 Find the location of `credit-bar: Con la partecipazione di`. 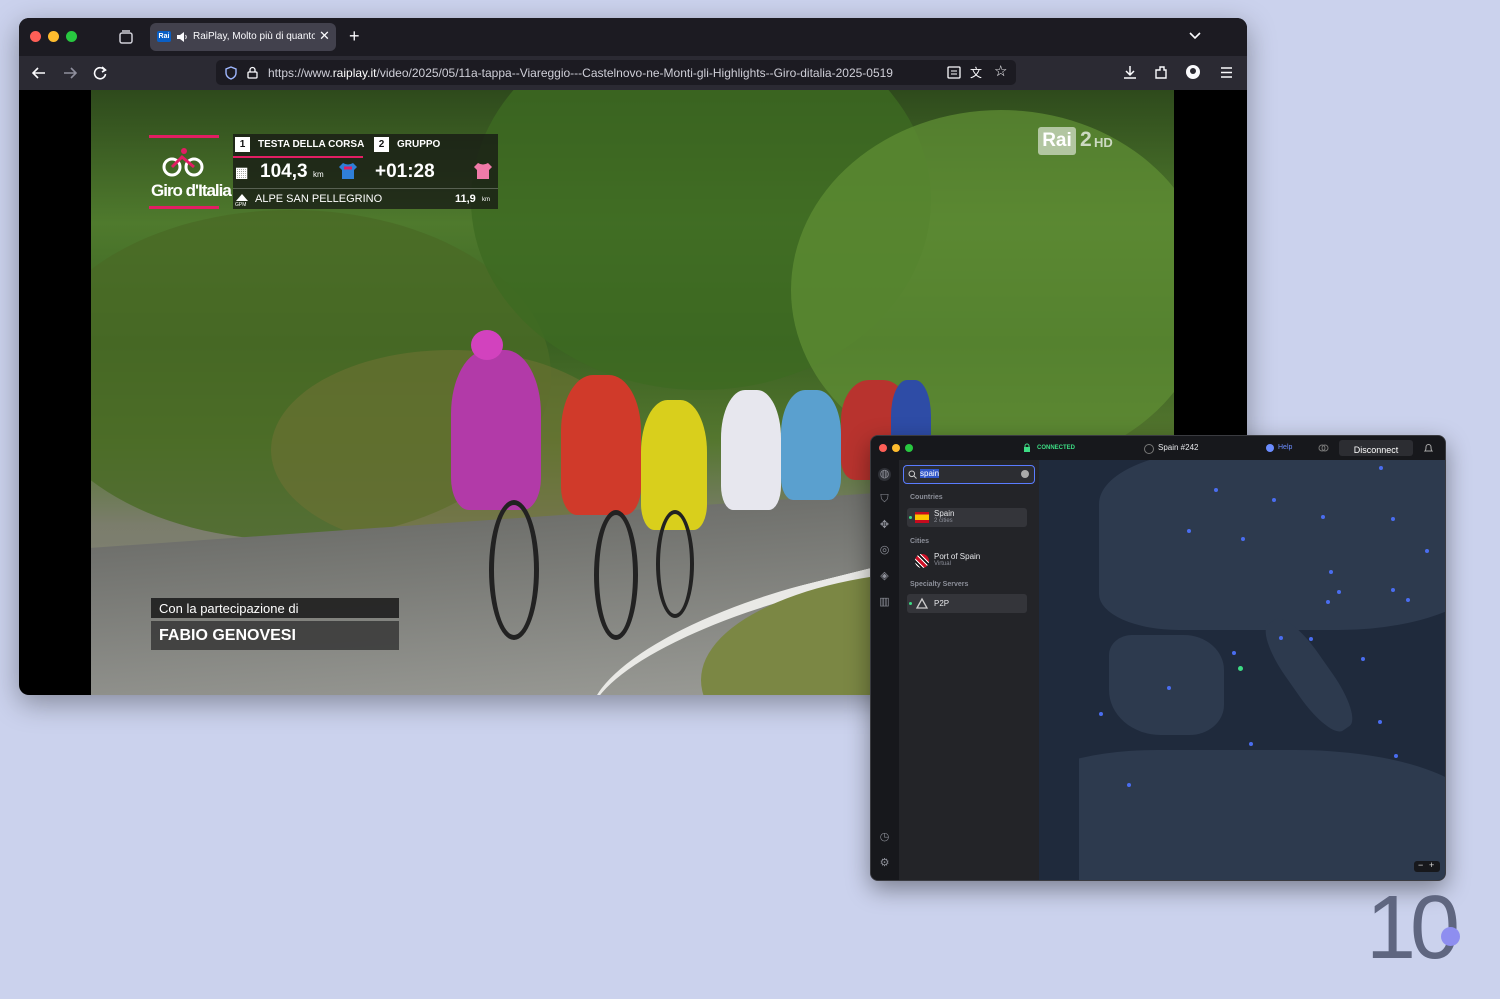

credit-bar: Con la partecipazione di is located at coordinates (275, 608).